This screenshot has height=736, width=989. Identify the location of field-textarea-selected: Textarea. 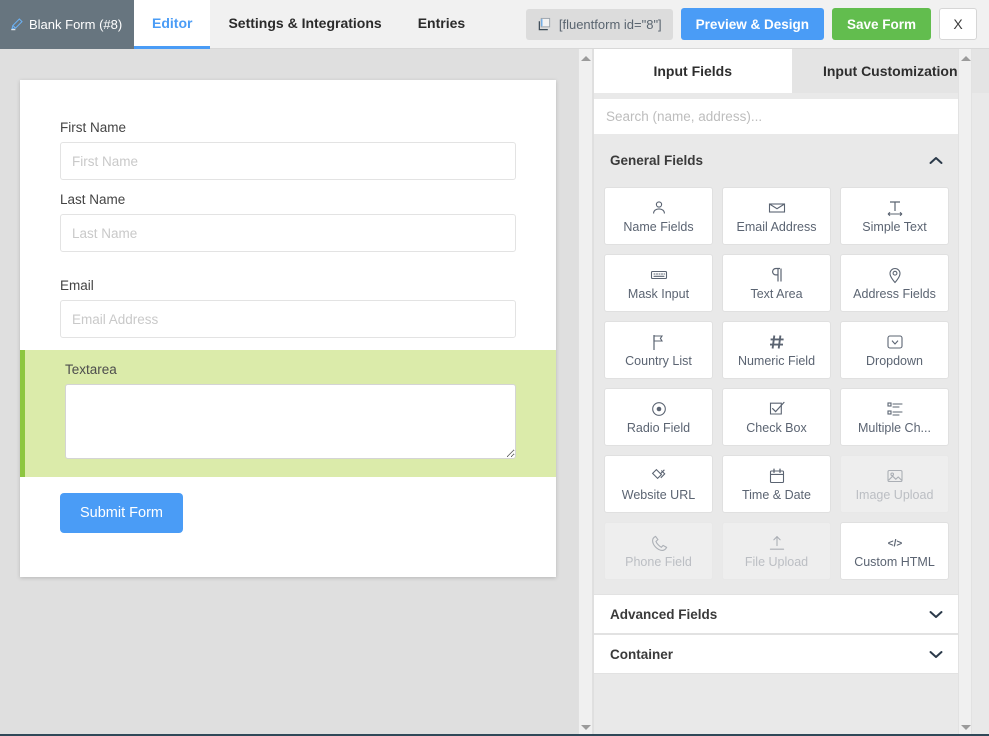
(288, 413).